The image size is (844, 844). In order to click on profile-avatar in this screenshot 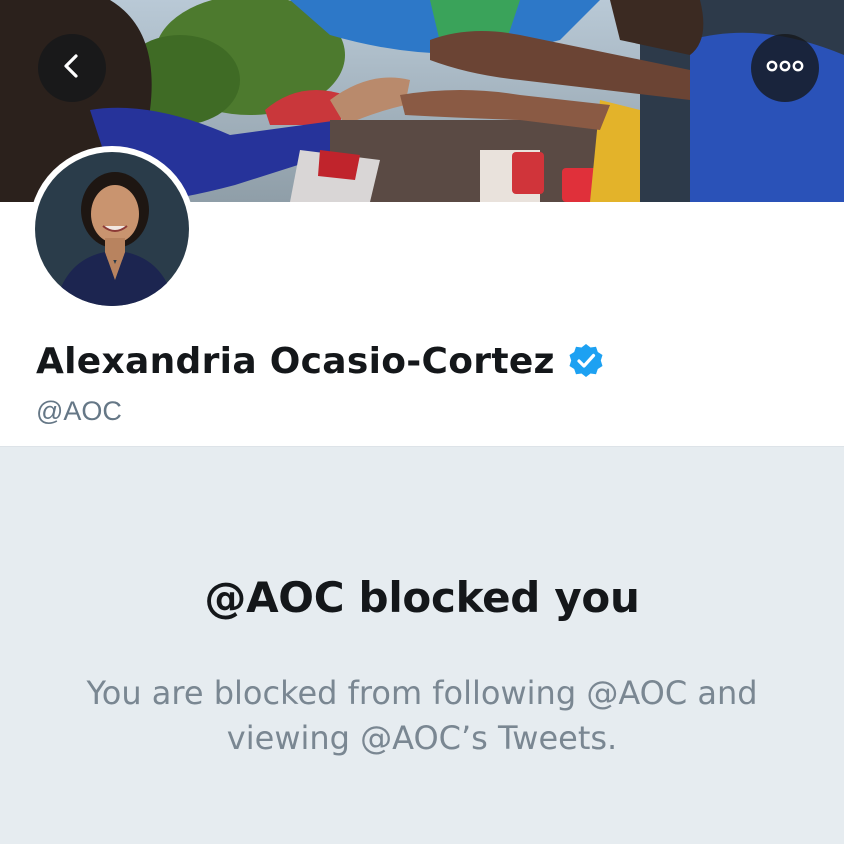, I will do `click(112, 229)`.